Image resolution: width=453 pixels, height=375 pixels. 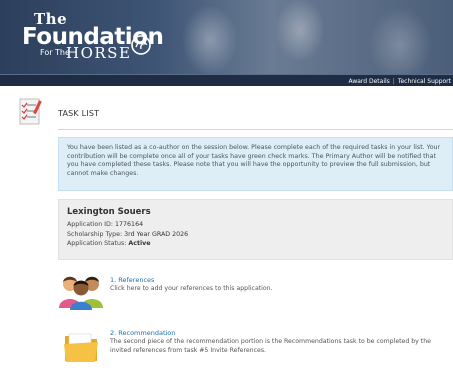 I want to click on checklist-icon, so click(x=30, y=111).